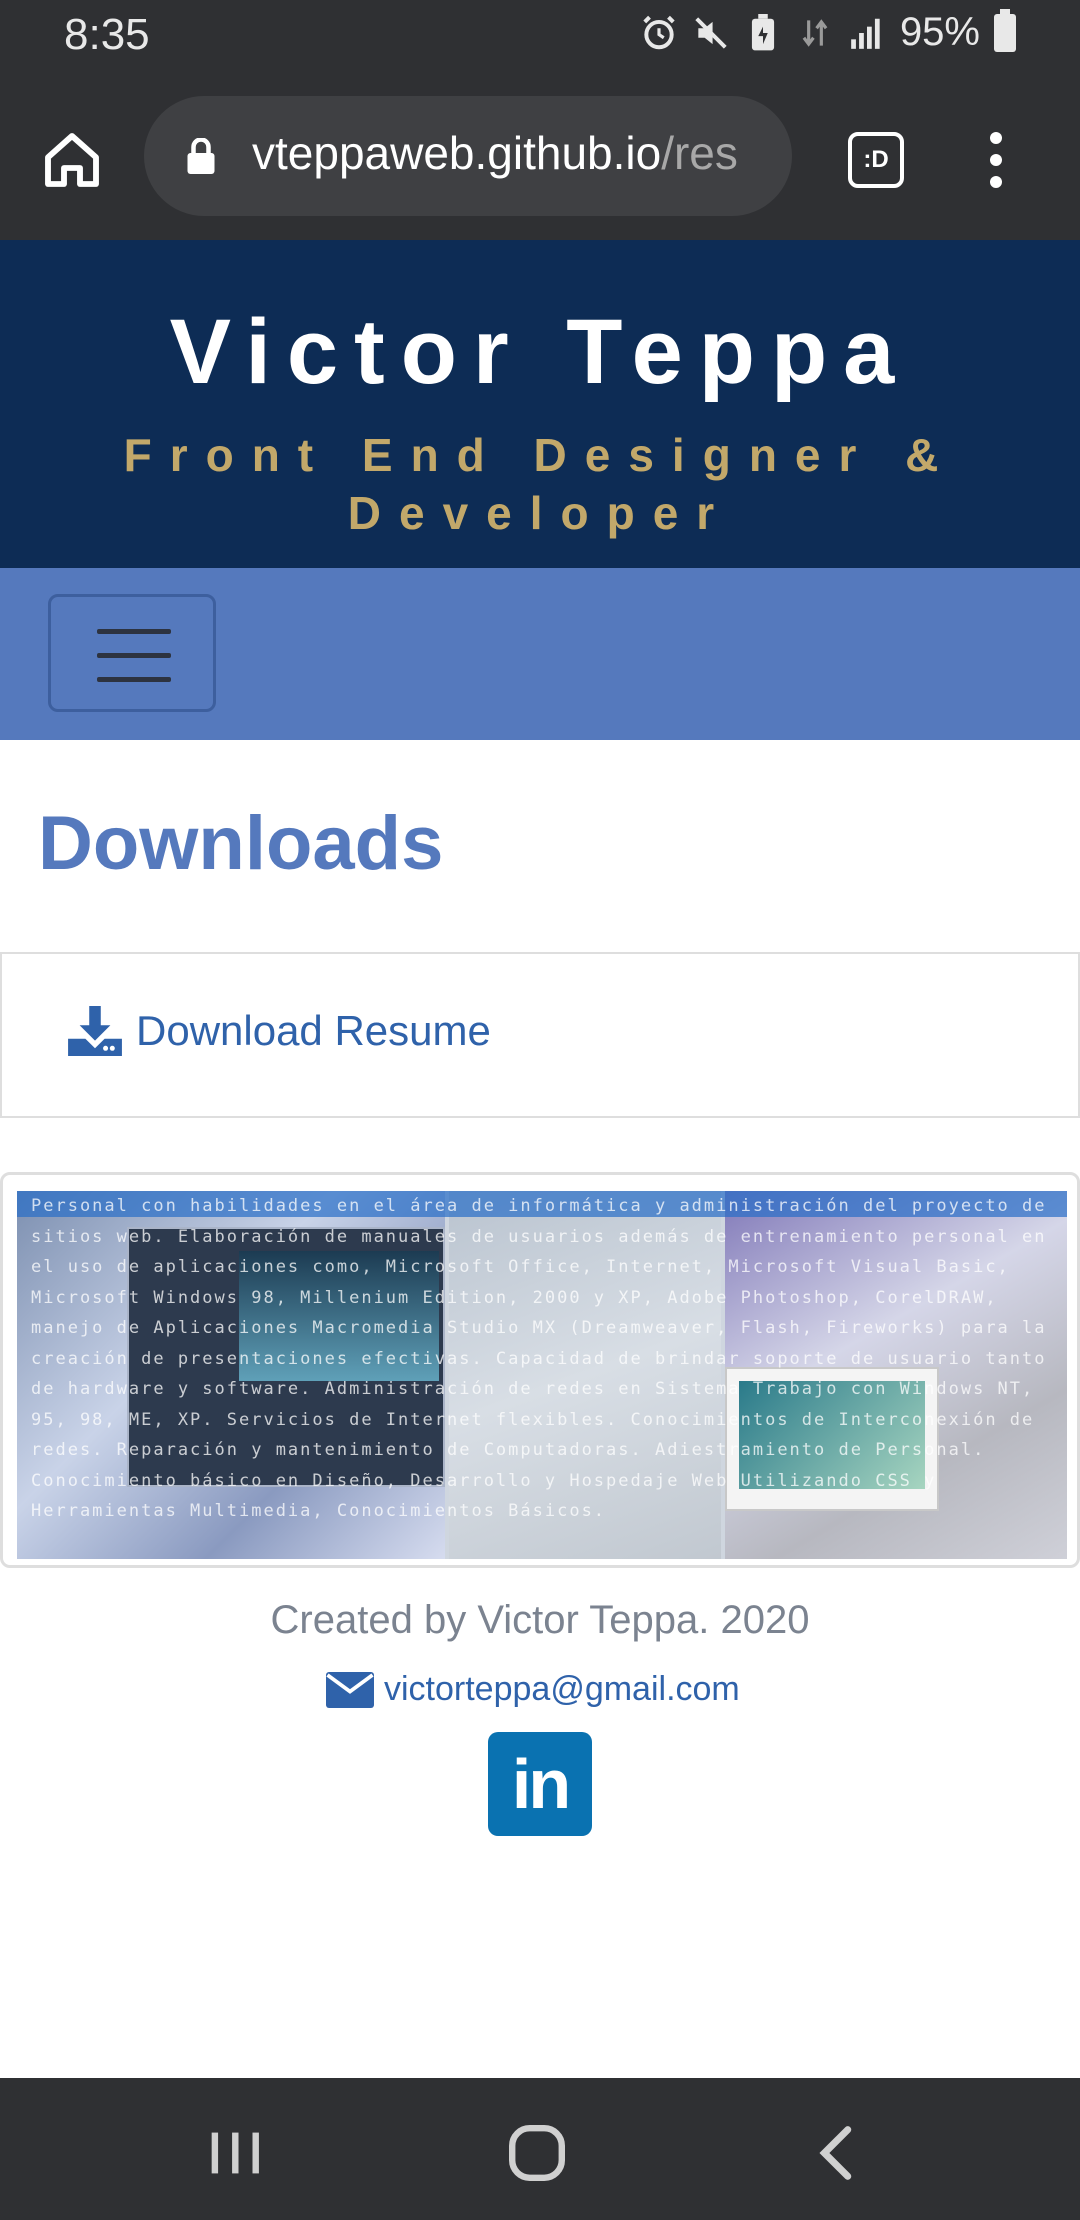  Describe the element at coordinates (540, 1620) in the screenshot. I see `footer-created: Created by Victor Teppa. 2020` at that location.